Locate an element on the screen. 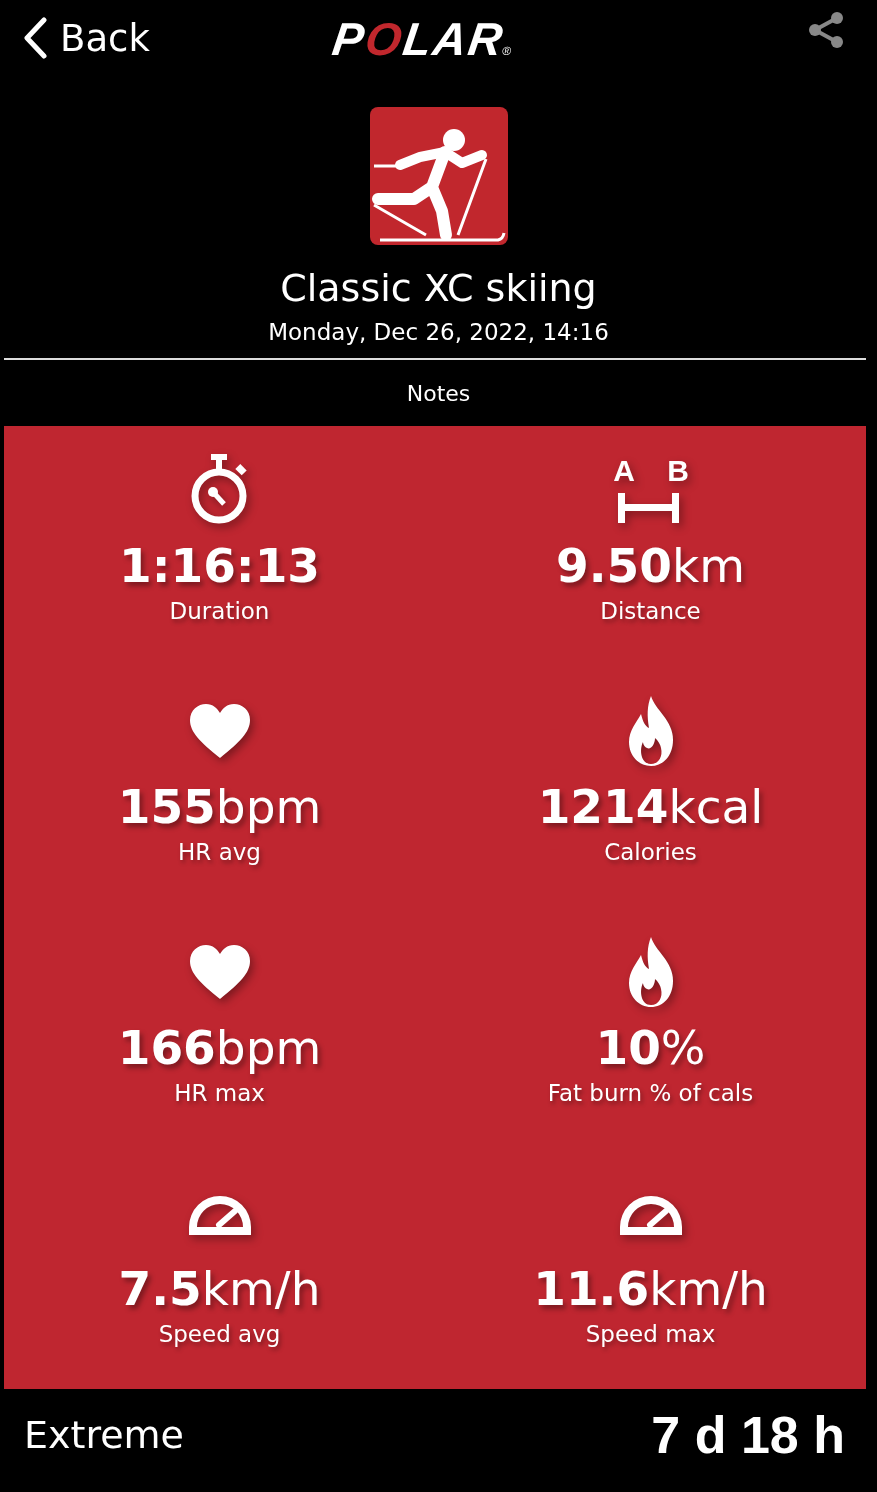  stat-label: Distance is located at coordinates (650, 611).